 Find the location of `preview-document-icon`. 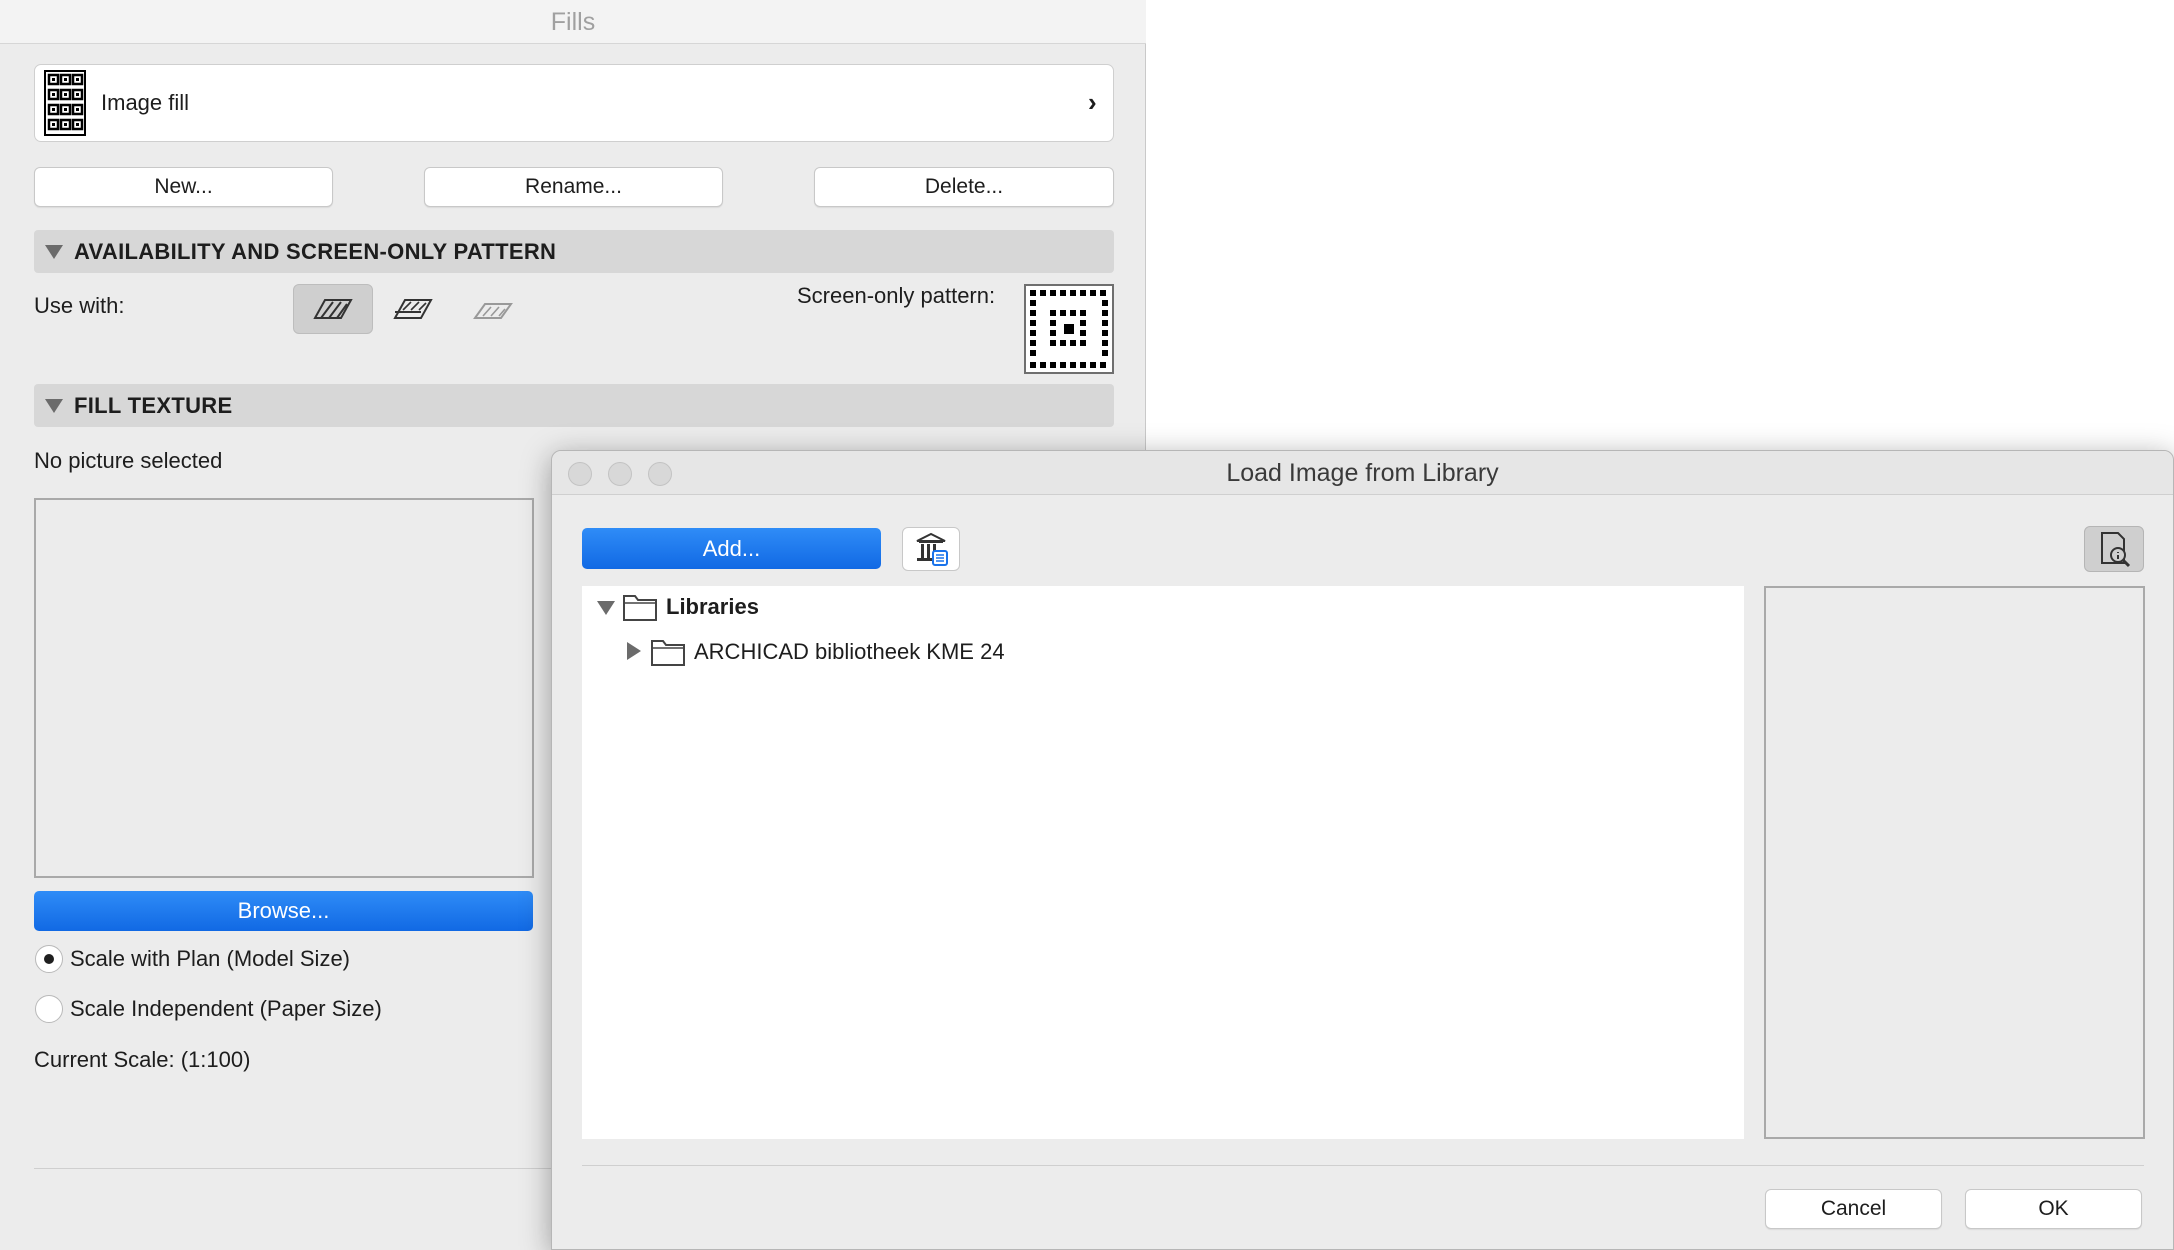

preview-document-icon is located at coordinates (2114, 549).